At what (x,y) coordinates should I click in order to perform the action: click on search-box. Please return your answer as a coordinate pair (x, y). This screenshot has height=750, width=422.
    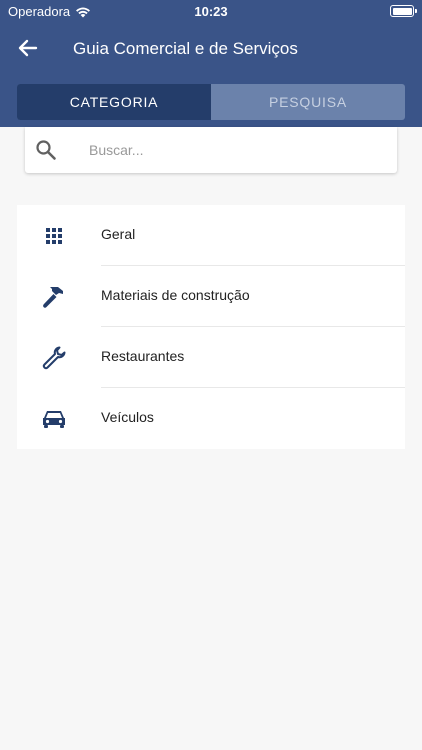
    Looking at the image, I should click on (211, 150).